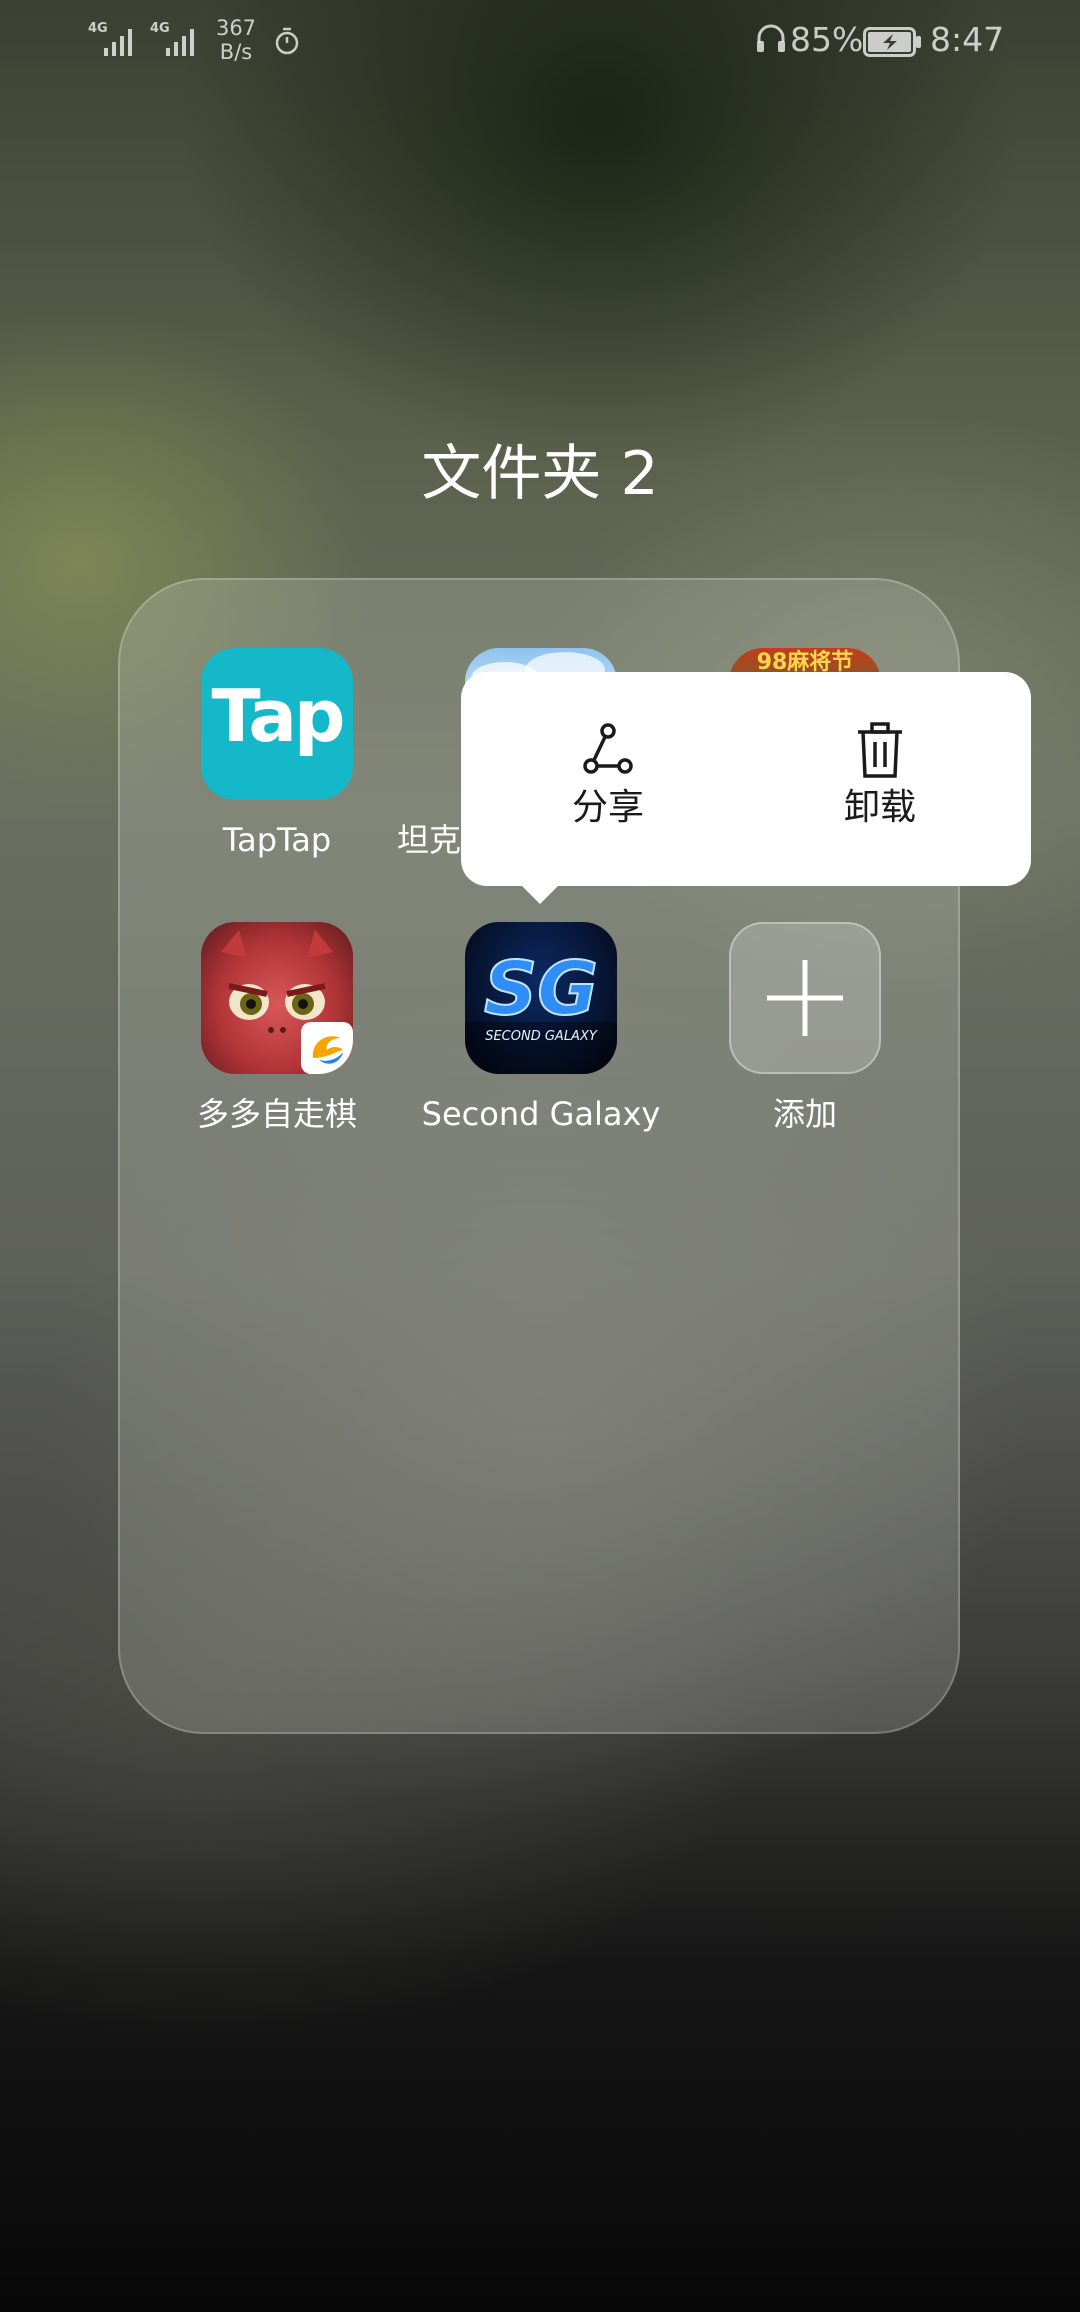 The width and height of the screenshot is (1080, 2312). Describe the element at coordinates (746, 779) in the screenshot. I see `app-context-menu: 分享 卸载` at that location.